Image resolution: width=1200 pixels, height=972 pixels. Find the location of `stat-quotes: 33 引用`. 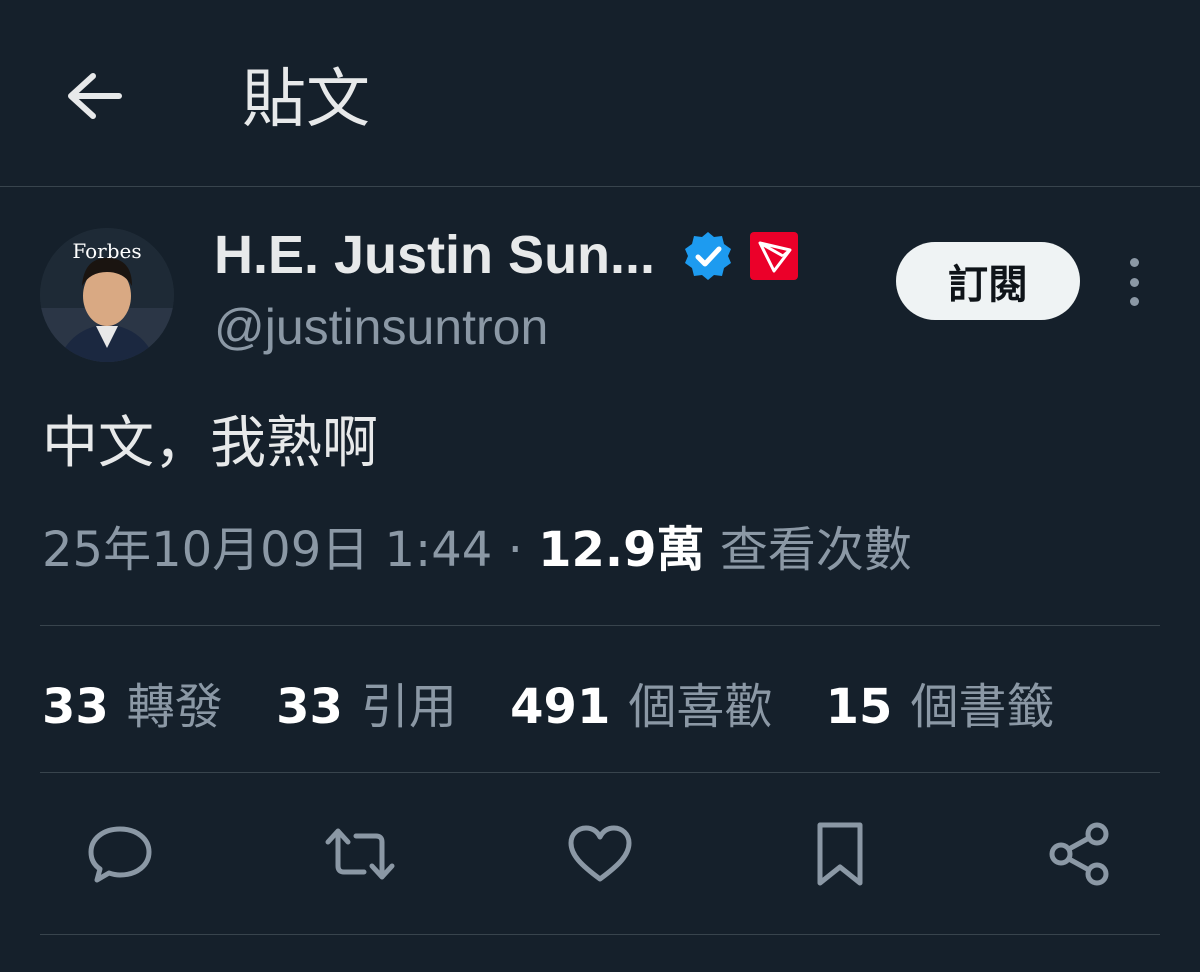

stat-quotes: 33 引用 is located at coordinates (366, 707).